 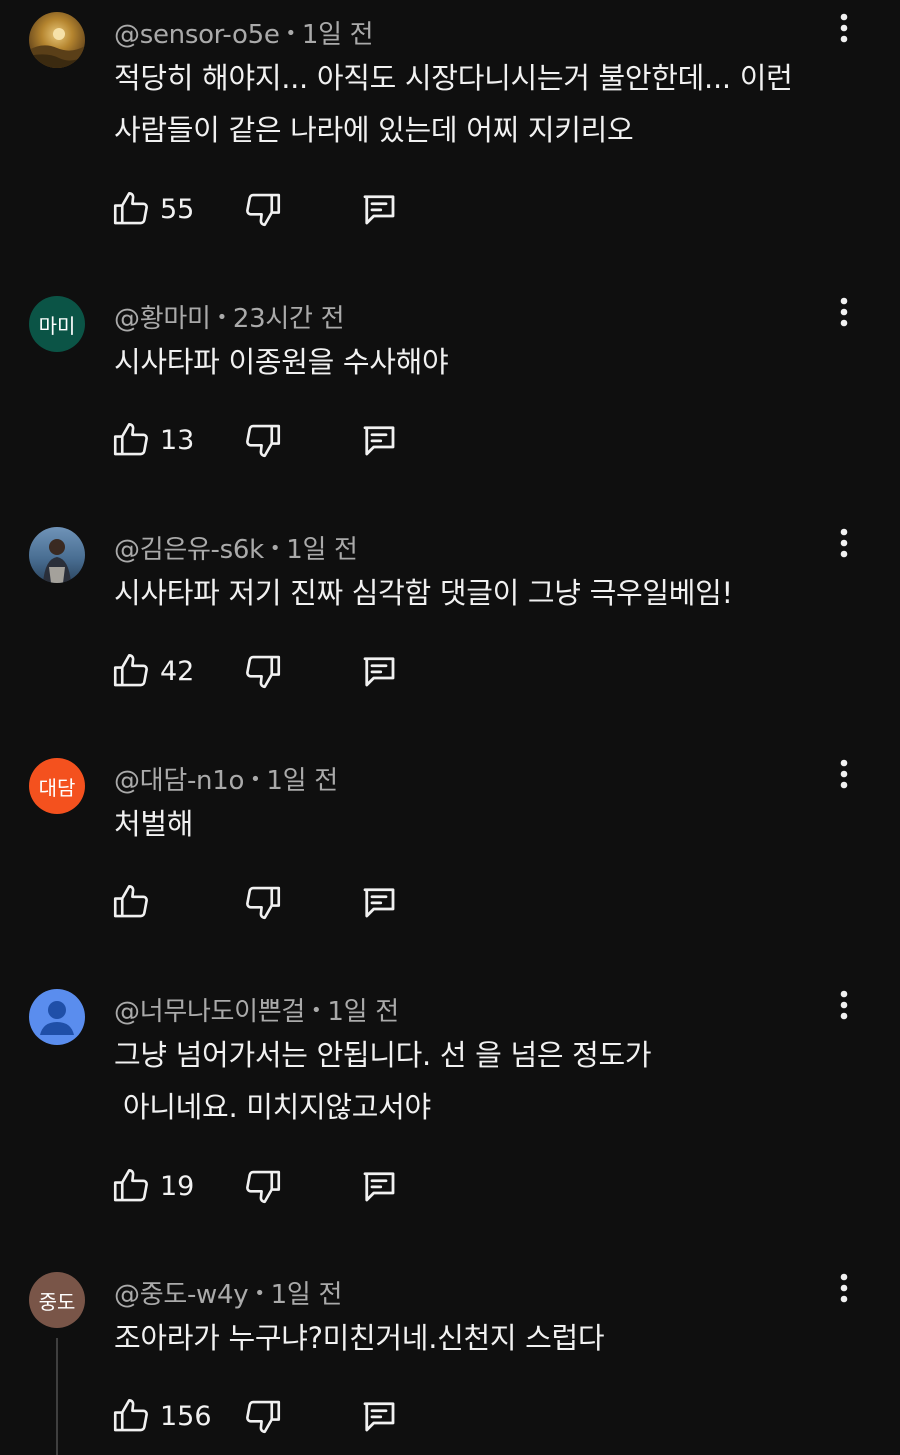 I want to click on comment-actions: 156, so click(x=270, y=1420).